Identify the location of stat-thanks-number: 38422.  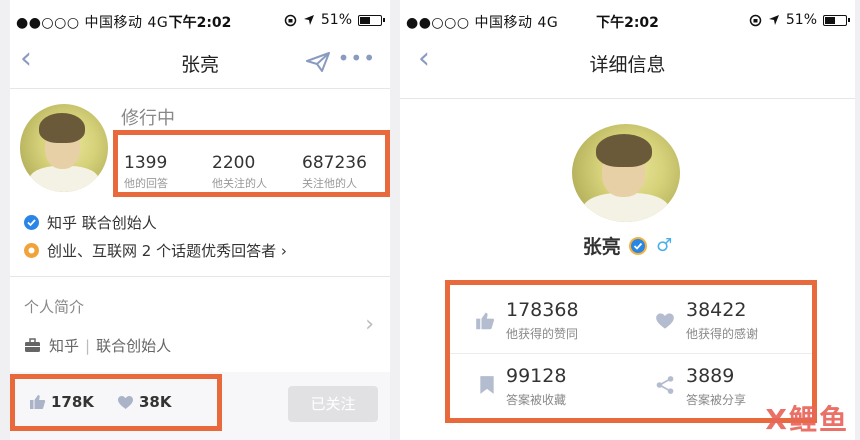
(716, 310).